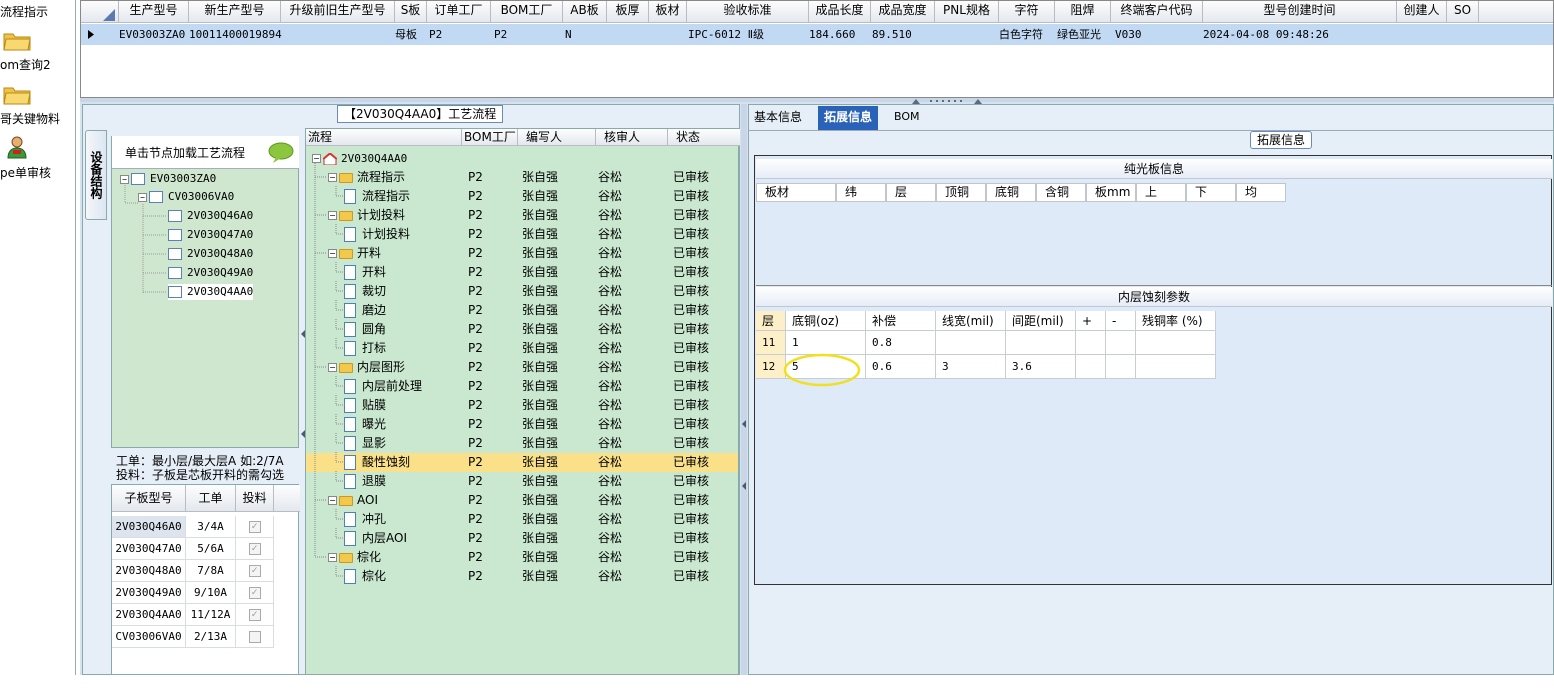 This screenshot has width=1554, height=689. I want to click on cell: 2V030Q4AA0, so click(149, 615).